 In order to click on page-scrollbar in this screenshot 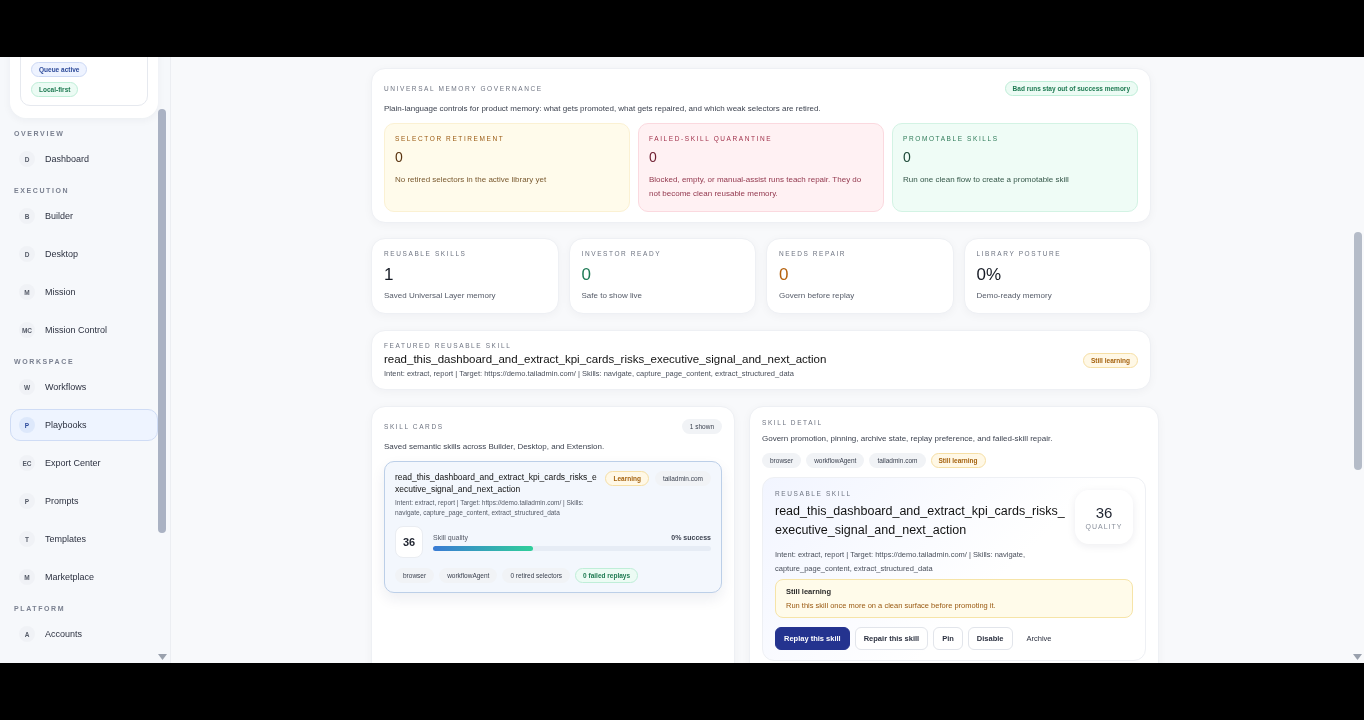, I will do `click(1358, 351)`.